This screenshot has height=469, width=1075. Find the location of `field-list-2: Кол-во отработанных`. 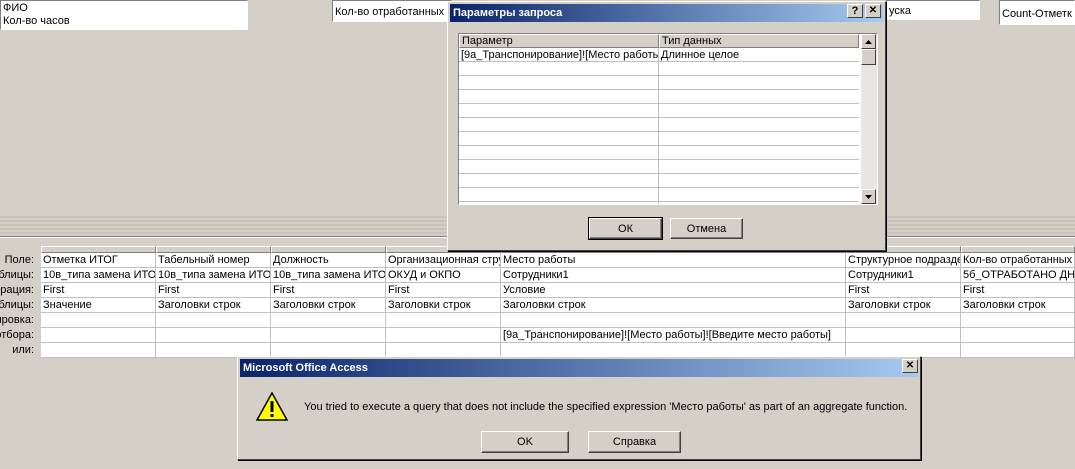

field-list-2: Кол-во отработанных is located at coordinates (392, 11).